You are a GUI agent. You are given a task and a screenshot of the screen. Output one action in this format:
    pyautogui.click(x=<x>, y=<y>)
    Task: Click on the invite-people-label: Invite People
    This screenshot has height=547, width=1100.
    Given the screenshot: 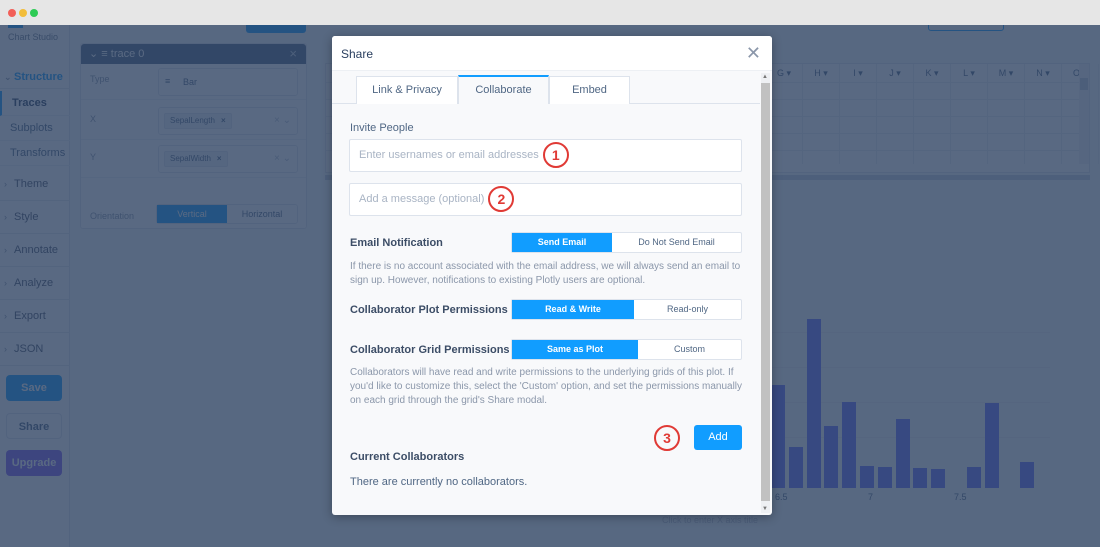 What is the action you would take?
    pyautogui.click(x=382, y=128)
    